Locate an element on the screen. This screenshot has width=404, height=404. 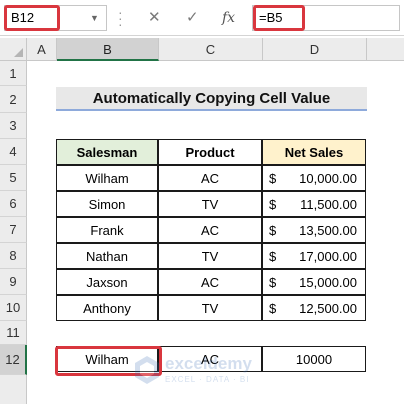
row-header-9: 9 is located at coordinates (13, 282).